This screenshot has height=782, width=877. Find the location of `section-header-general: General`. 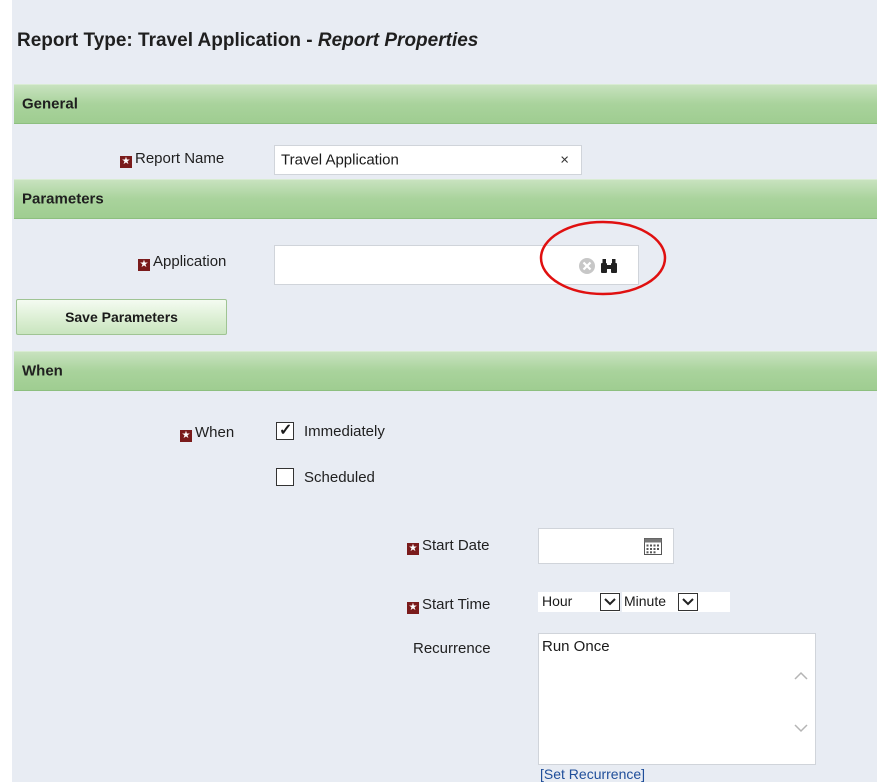

section-header-general: General is located at coordinates (445, 104).